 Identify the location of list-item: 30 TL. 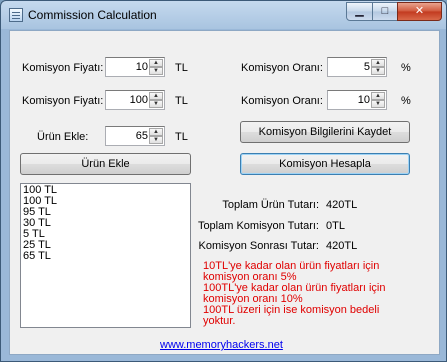
(105, 223).